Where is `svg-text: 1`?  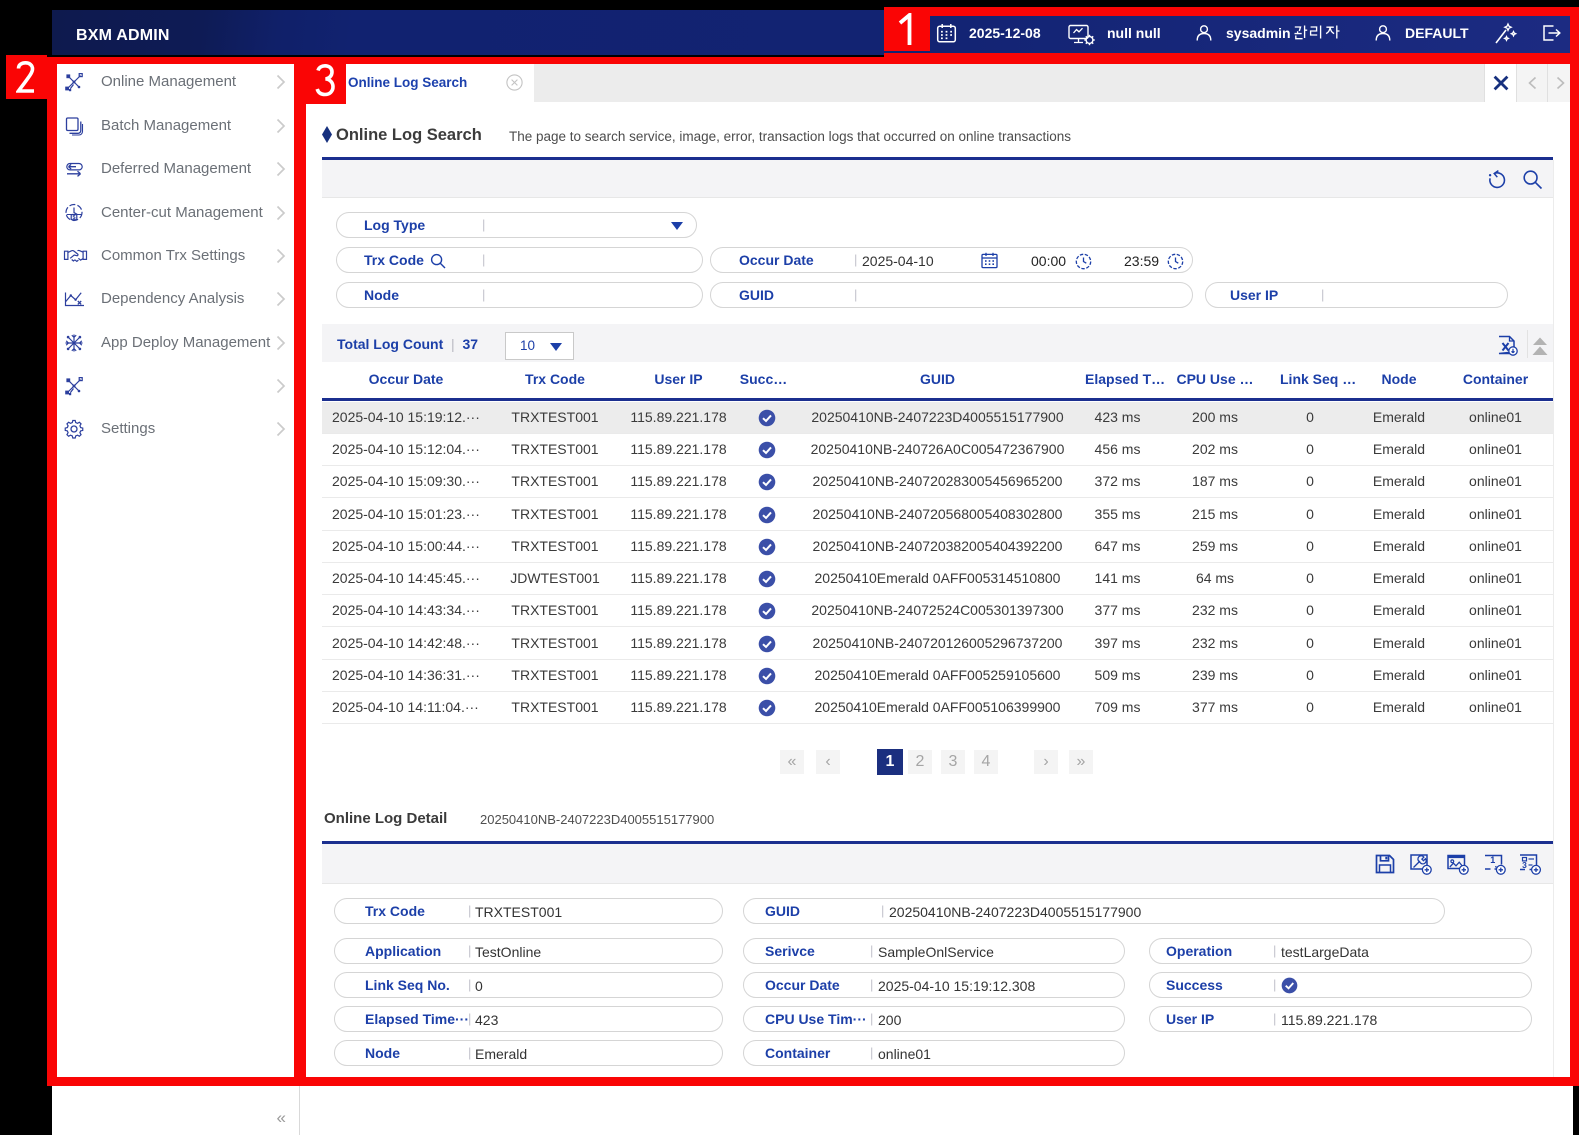
svg-text: 1 is located at coordinates (1492, 860).